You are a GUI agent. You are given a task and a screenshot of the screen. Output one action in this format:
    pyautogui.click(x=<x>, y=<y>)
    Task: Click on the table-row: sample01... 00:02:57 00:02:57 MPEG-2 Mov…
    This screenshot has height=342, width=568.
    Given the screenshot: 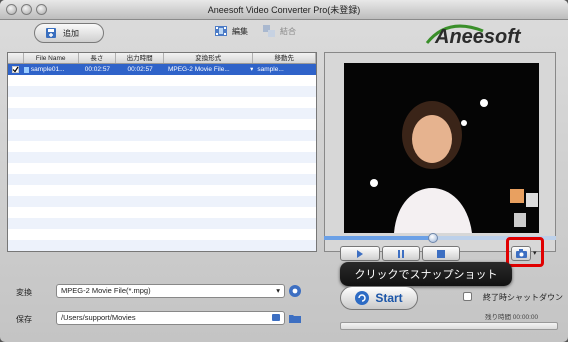 What is the action you would take?
    pyautogui.click(x=162, y=69)
    